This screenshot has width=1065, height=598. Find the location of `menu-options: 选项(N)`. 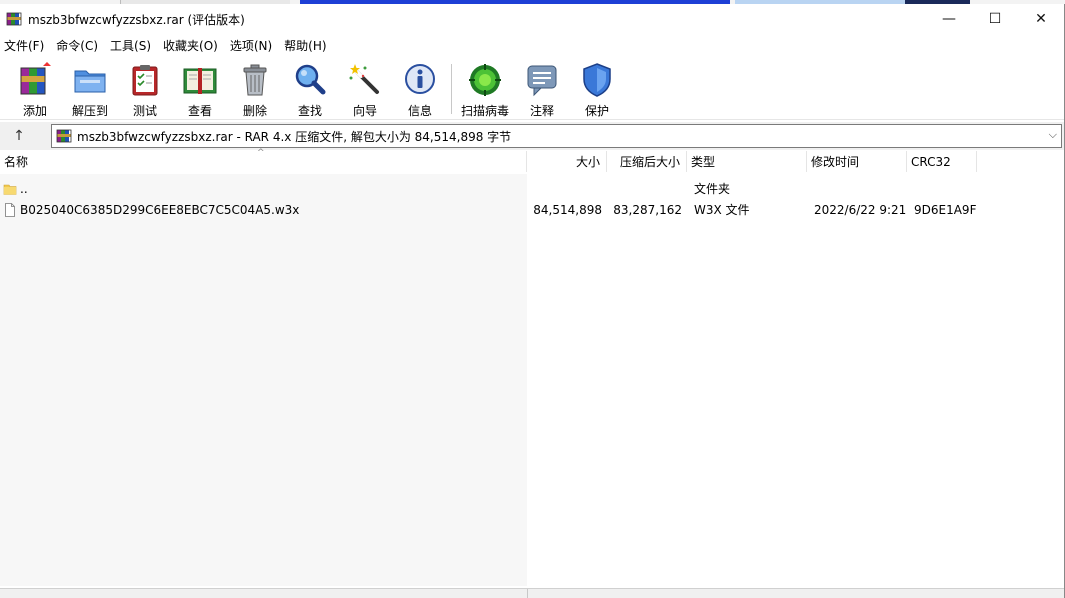

menu-options: 选项(N) is located at coordinates (252, 45).